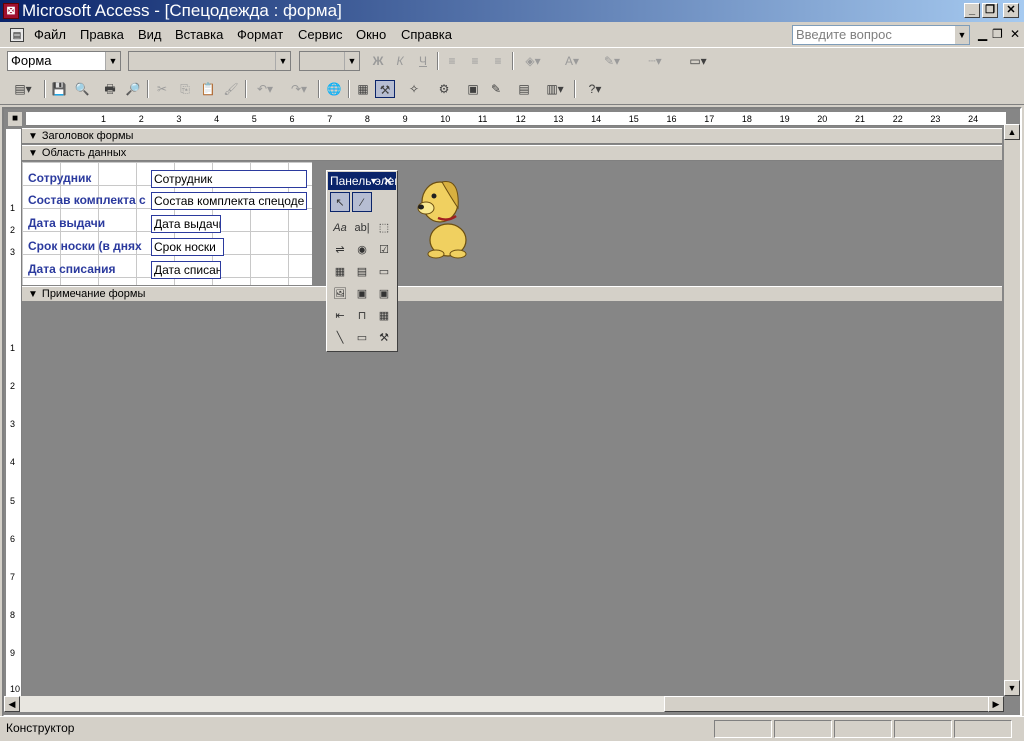  I want to click on print-preview-icon: 🔎, so click(133, 89).